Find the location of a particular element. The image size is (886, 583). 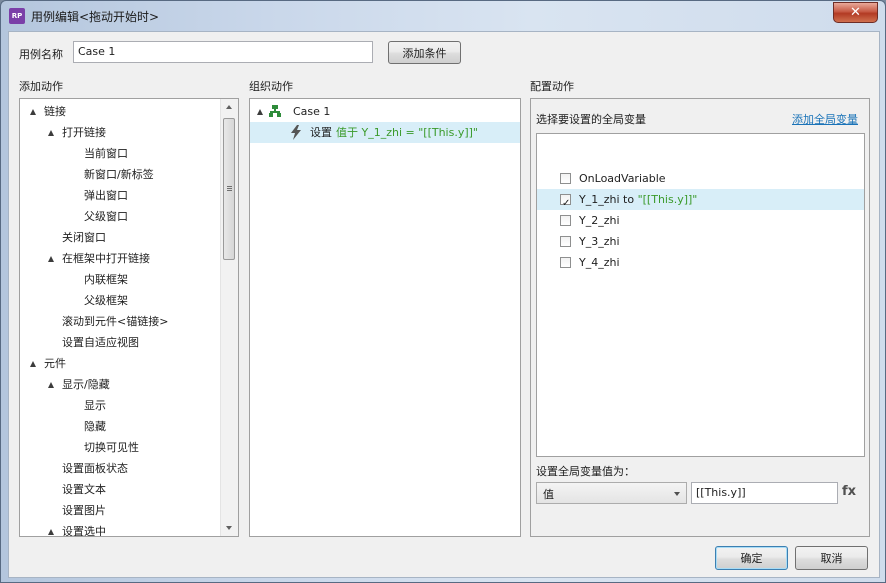

tree-item: 元件 is located at coordinates (120, 363).